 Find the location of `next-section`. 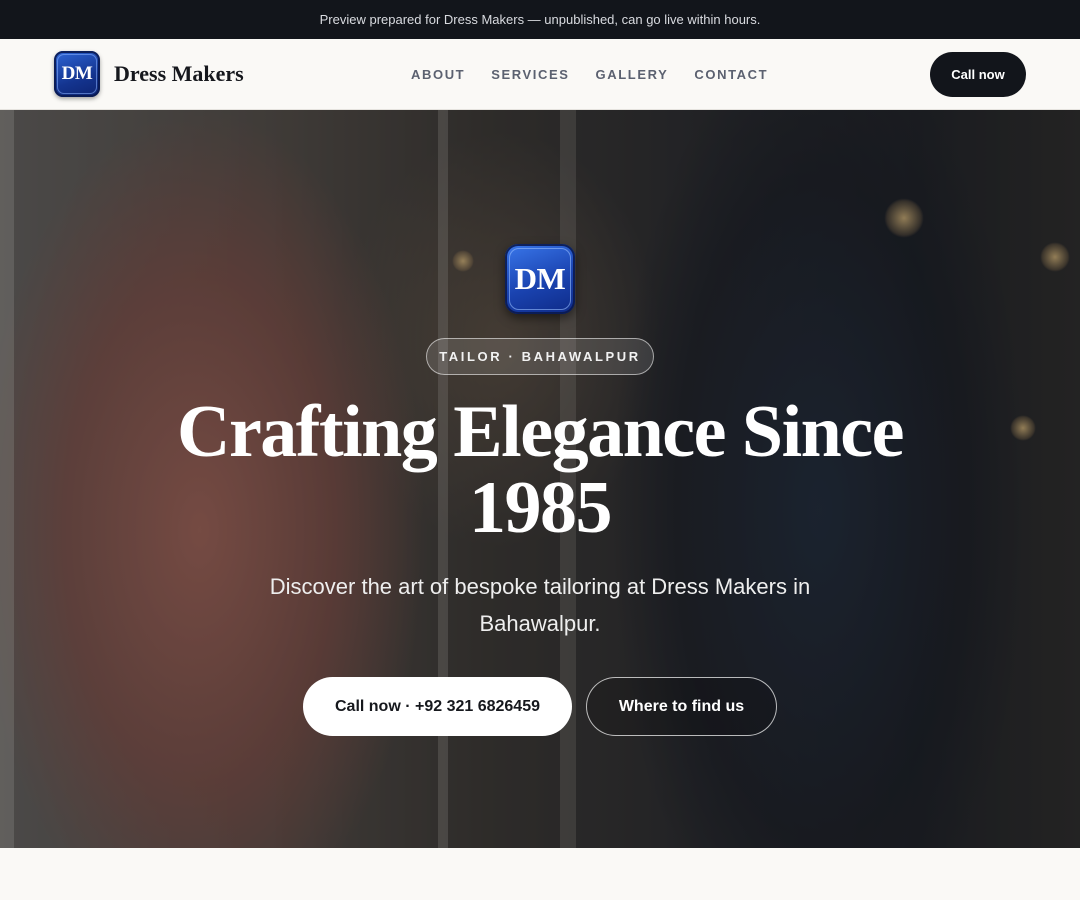

next-section is located at coordinates (540, 874).